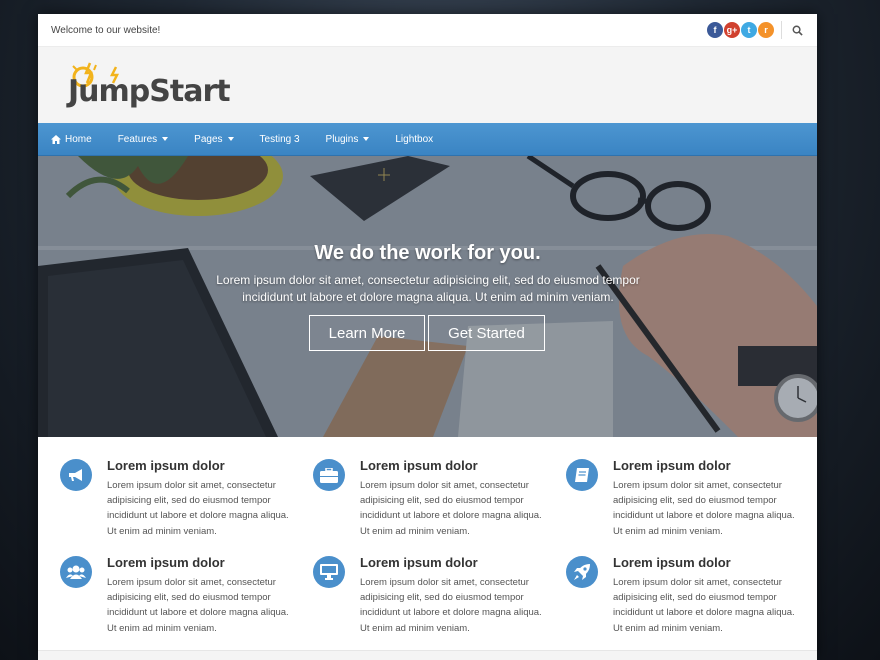  Describe the element at coordinates (56, 139) in the screenshot. I see `home-icon` at that location.